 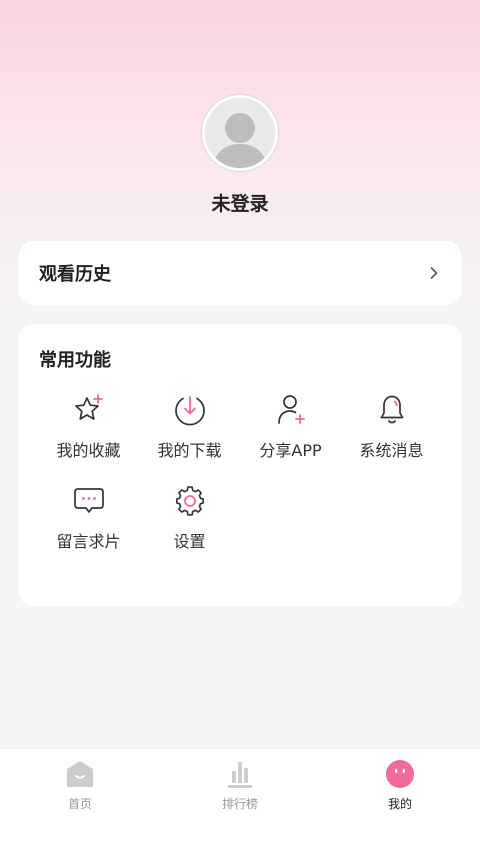 What do you see at coordinates (189, 541) in the screenshot?
I see `settings-label: 设置` at bounding box center [189, 541].